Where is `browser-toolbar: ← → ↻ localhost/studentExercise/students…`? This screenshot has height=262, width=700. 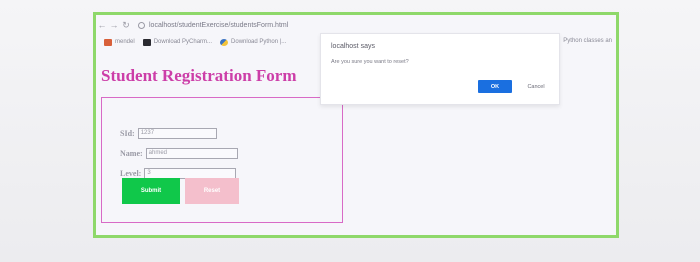
browser-toolbar: ← → ↻ localhost/studentExercise/students… is located at coordinates (356, 25).